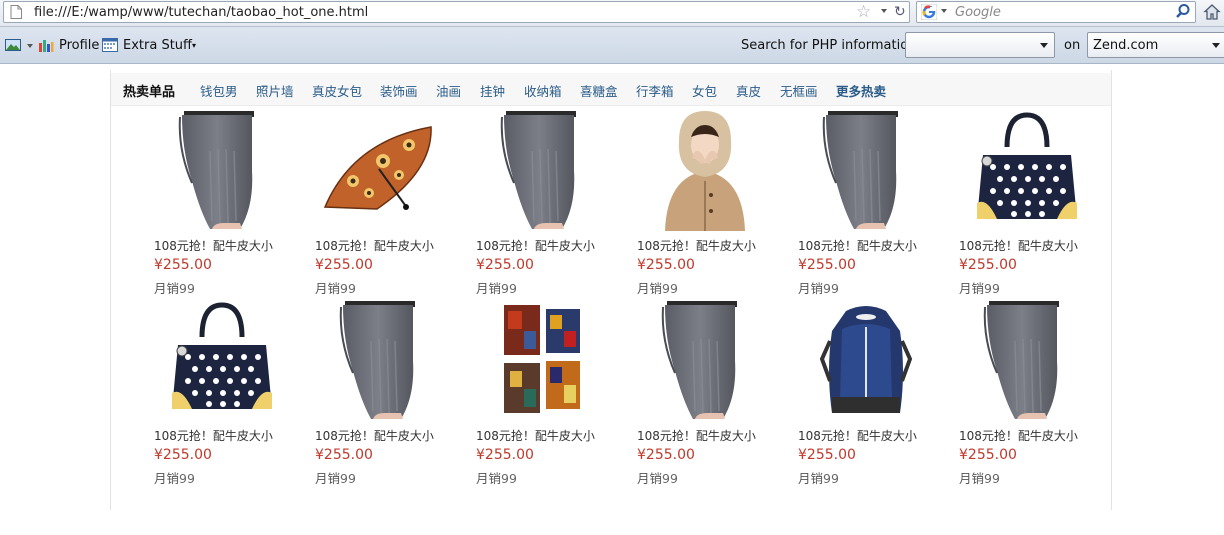 The width and height of the screenshot is (1224, 535). I want to click on profile-button: Profile, so click(79, 45).